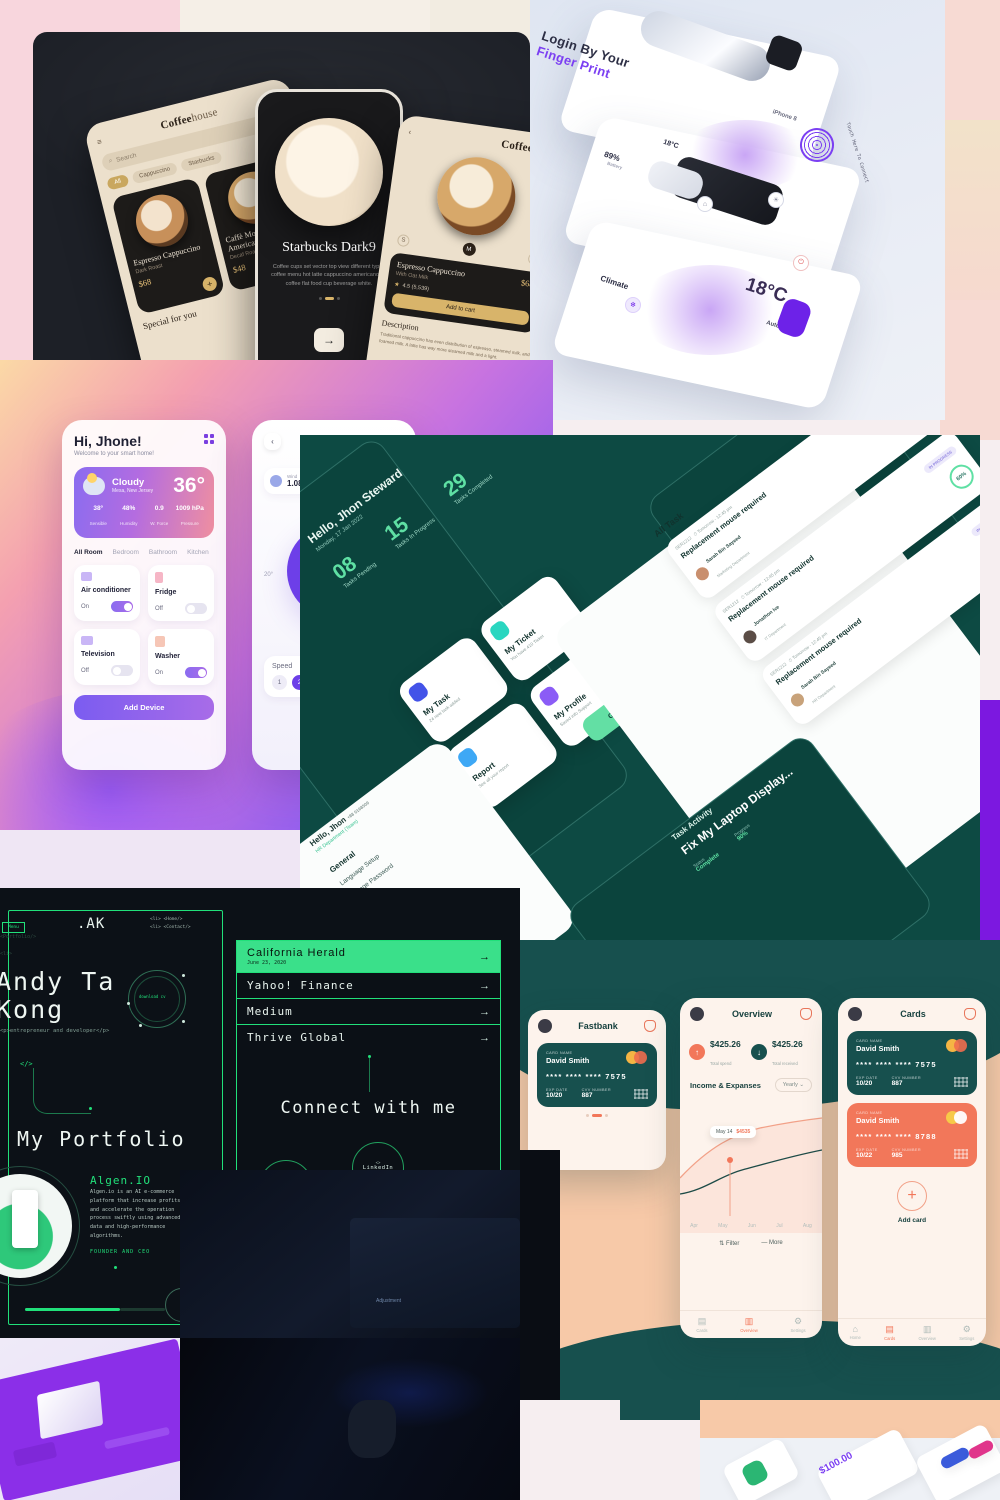  I want to click on headlight-icon: ☀, so click(776, 200).